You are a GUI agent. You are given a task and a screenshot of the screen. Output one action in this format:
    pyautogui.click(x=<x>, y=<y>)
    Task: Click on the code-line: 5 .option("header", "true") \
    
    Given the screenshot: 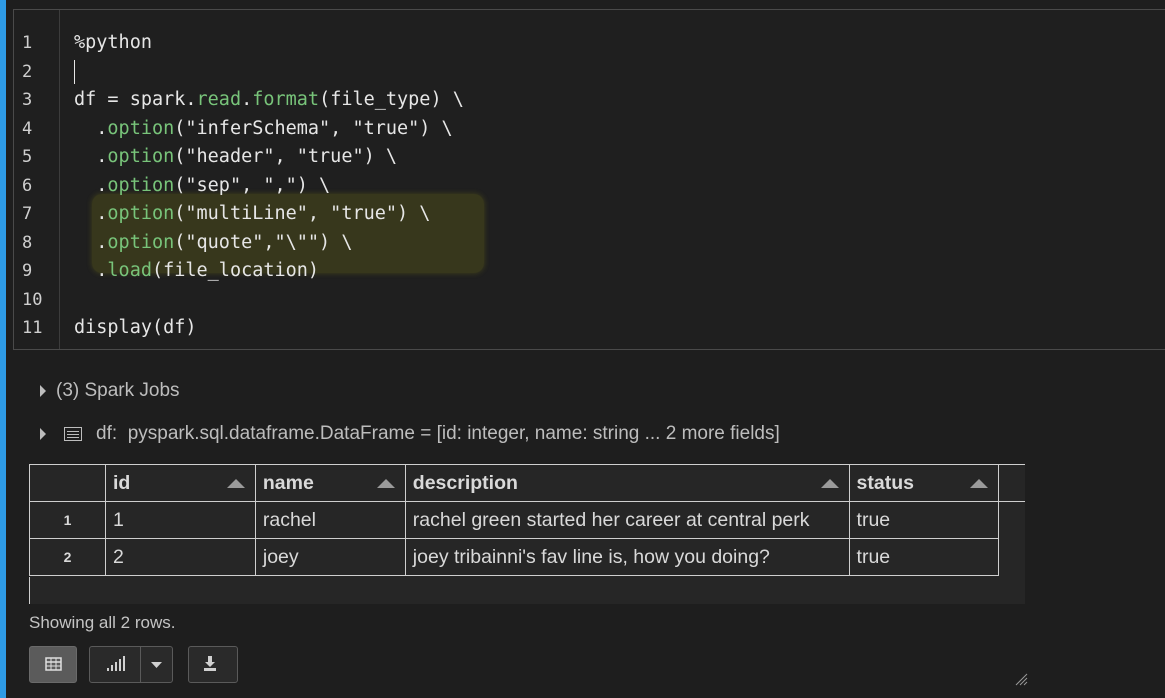 What is the action you would take?
    pyautogui.click(x=589, y=157)
    